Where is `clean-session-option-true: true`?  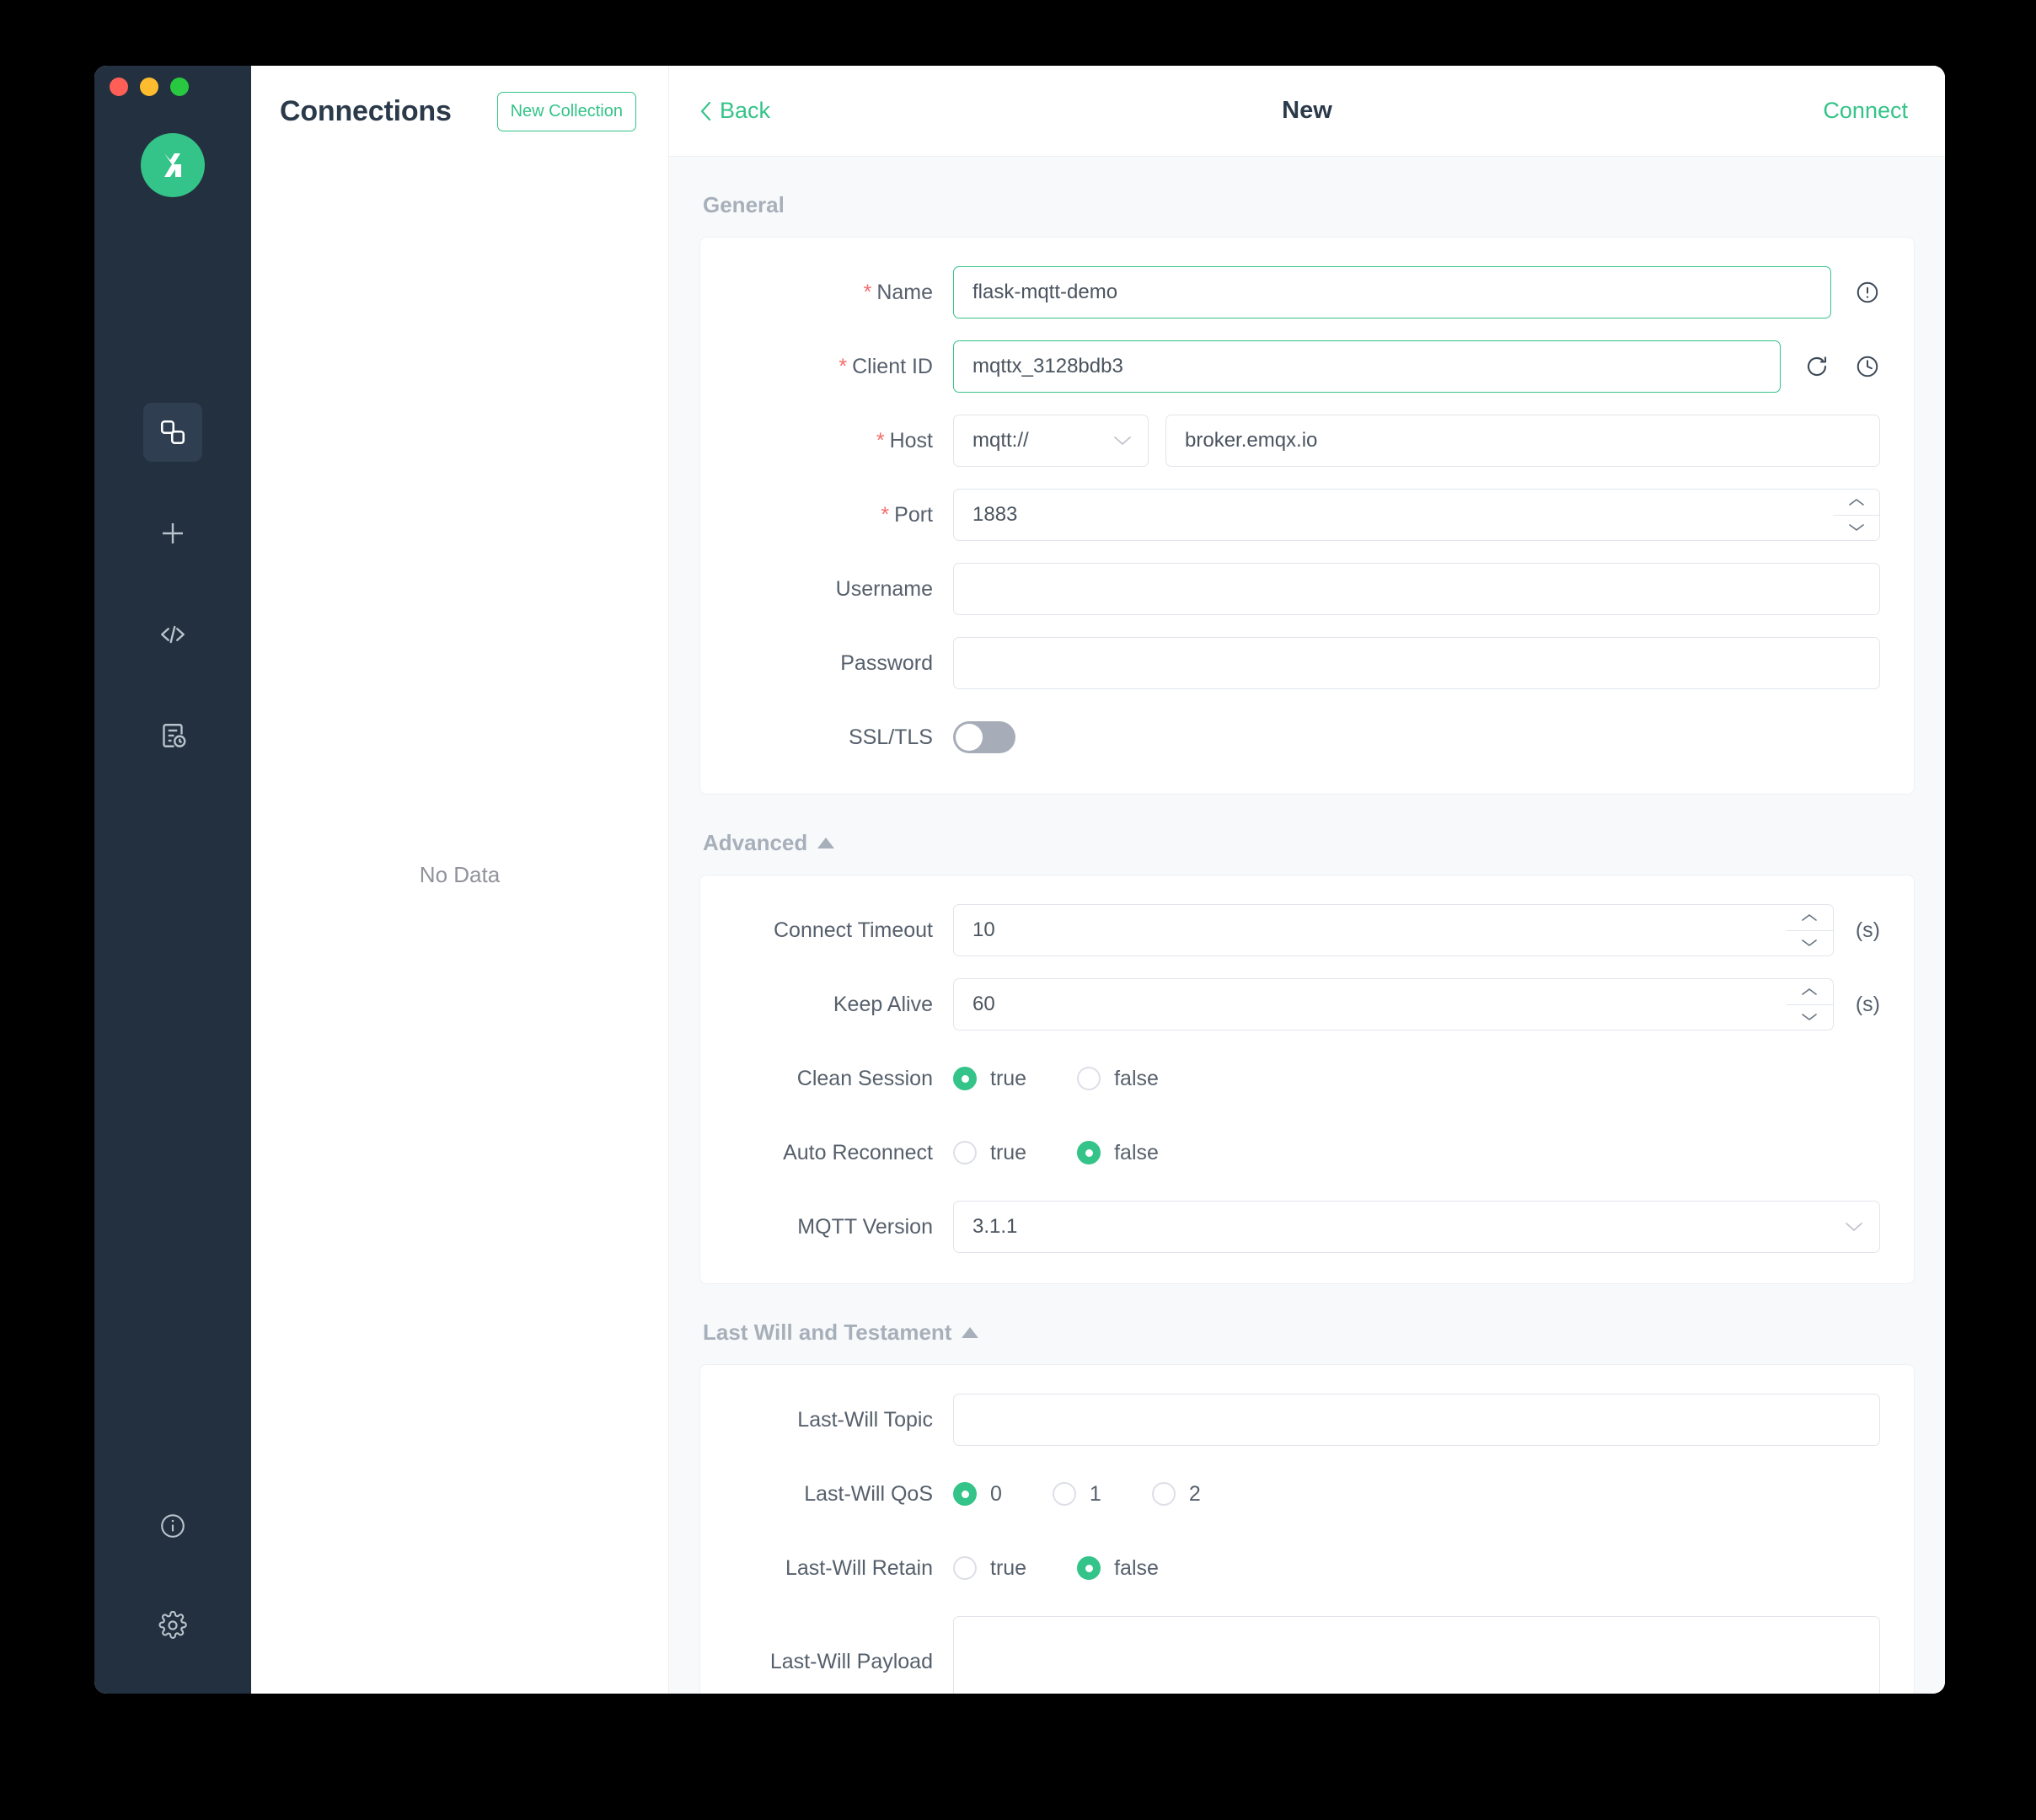
clean-session-option-true: true is located at coordinates (989, 1079).